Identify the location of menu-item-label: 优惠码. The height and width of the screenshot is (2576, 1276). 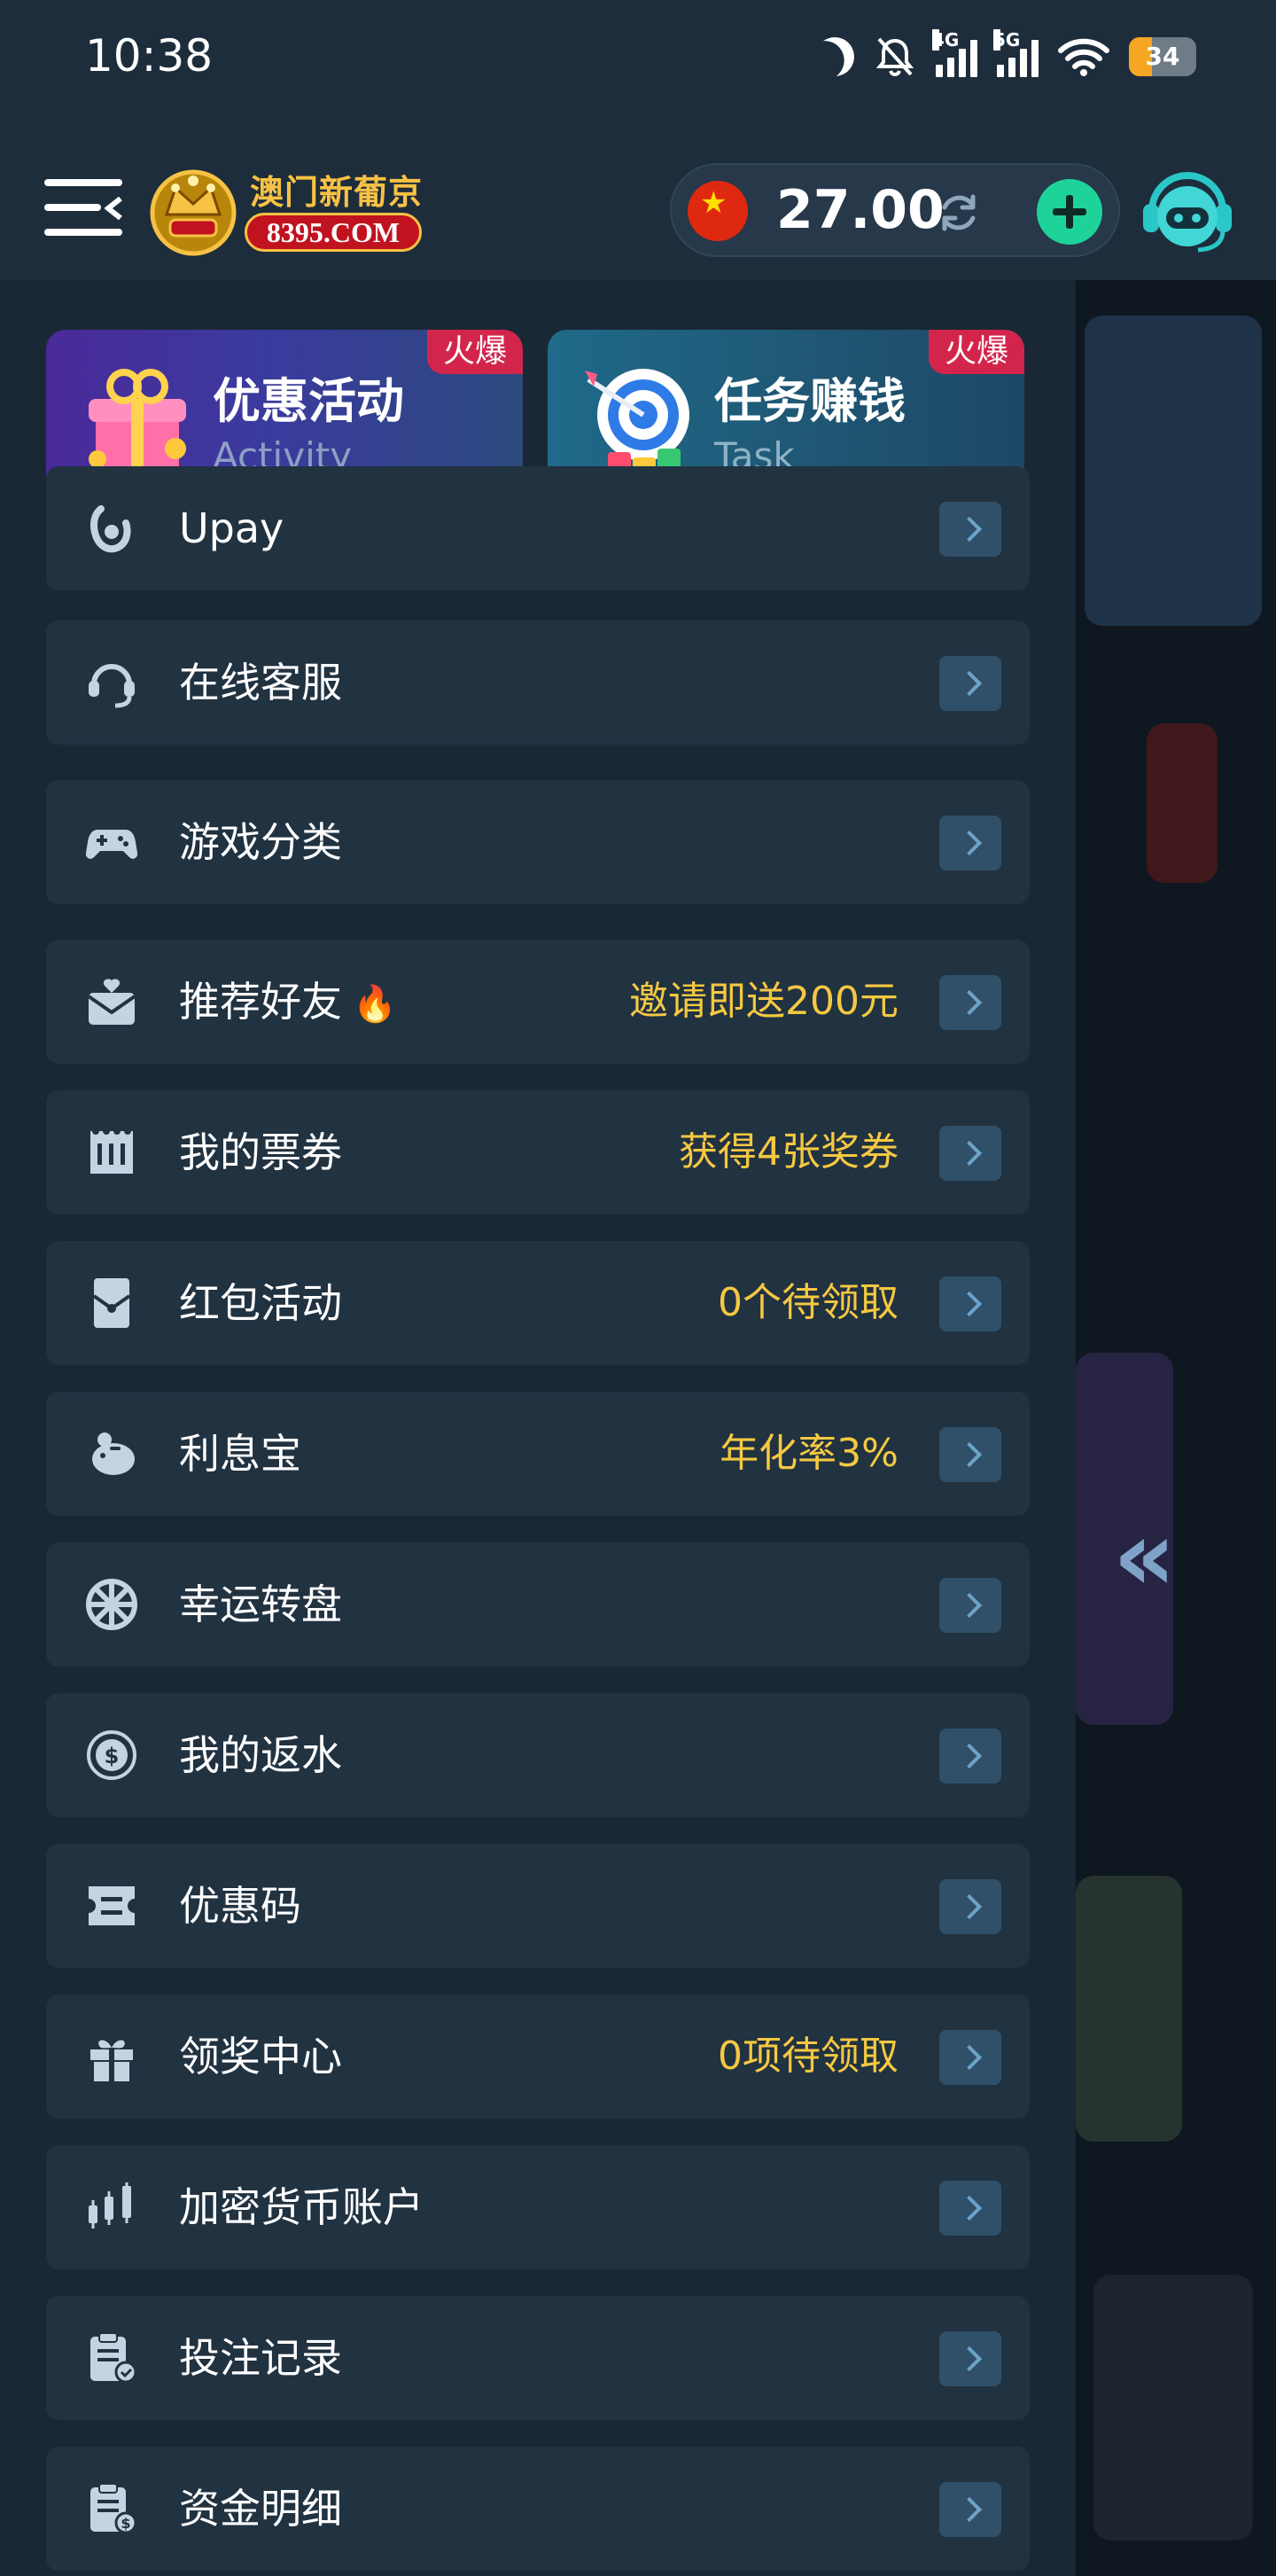
(240, 1906).